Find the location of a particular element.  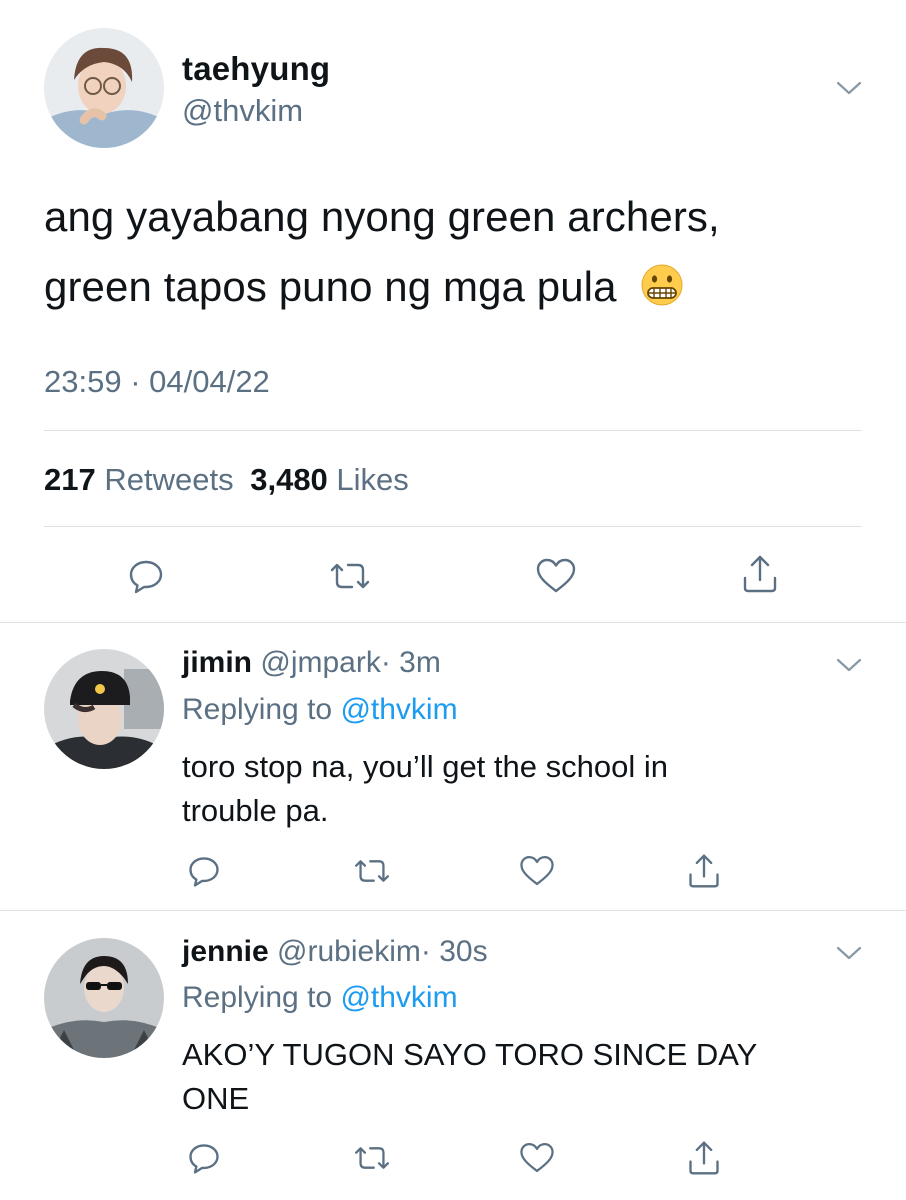

likes-stat: 3,480 Likes is located at coordinates (329, 479).